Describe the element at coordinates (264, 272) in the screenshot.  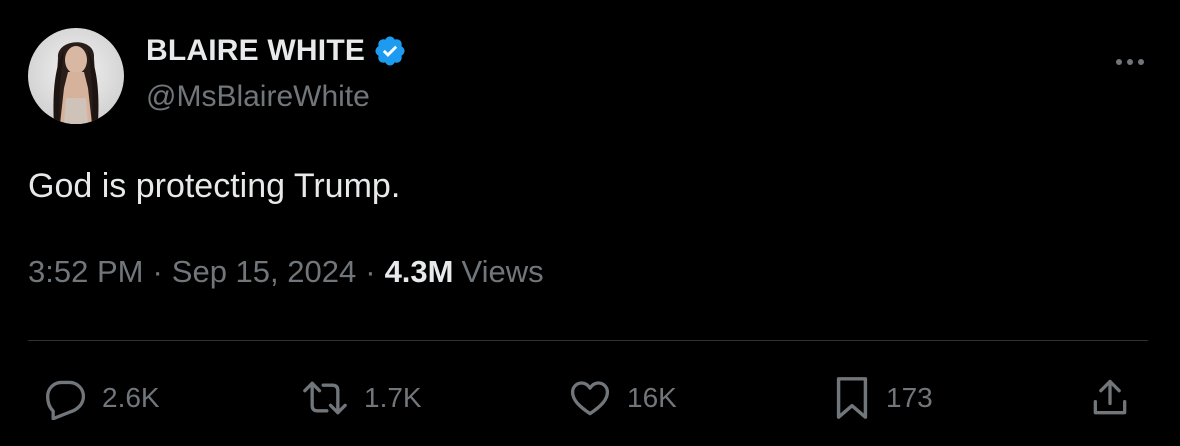
I see `tweet-date: Sep 15, 2024` at that location.